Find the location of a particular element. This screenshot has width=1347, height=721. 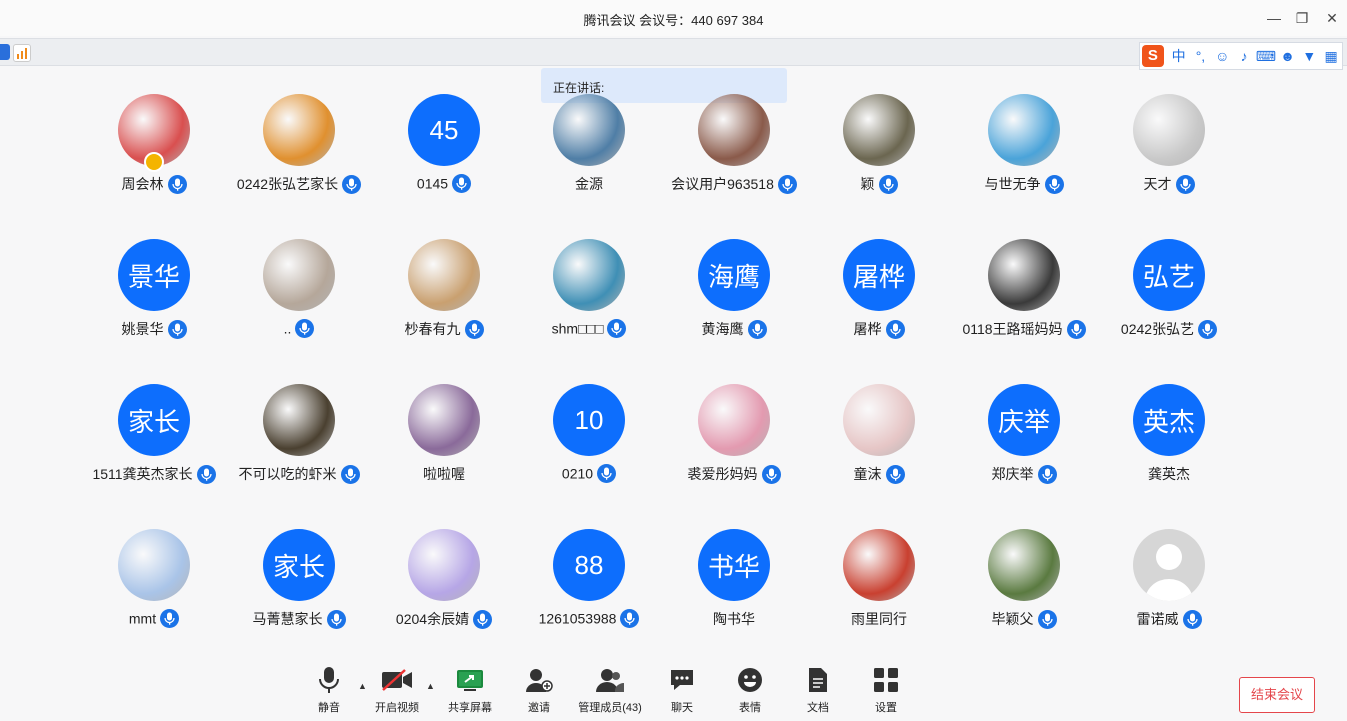

participant-tile: 88 1261053988 is located at coordinates (589, 589).